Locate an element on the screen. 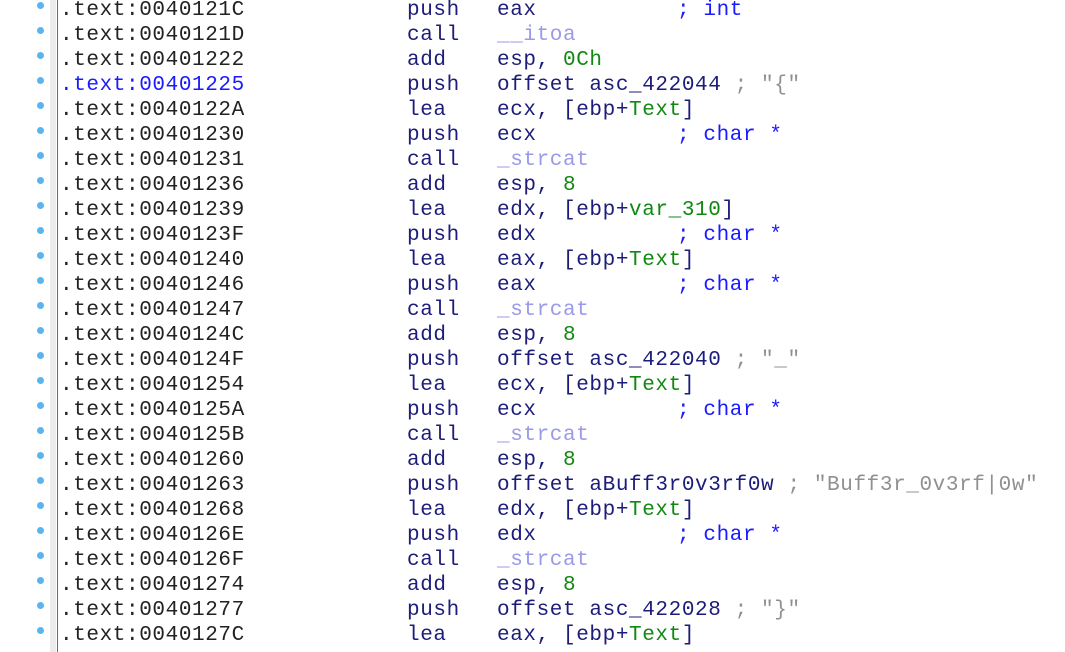 The height and width of the screenshot is (652, 1065). listing-line: .text:0040126F call _strcat is located at coordinates (532, 561).